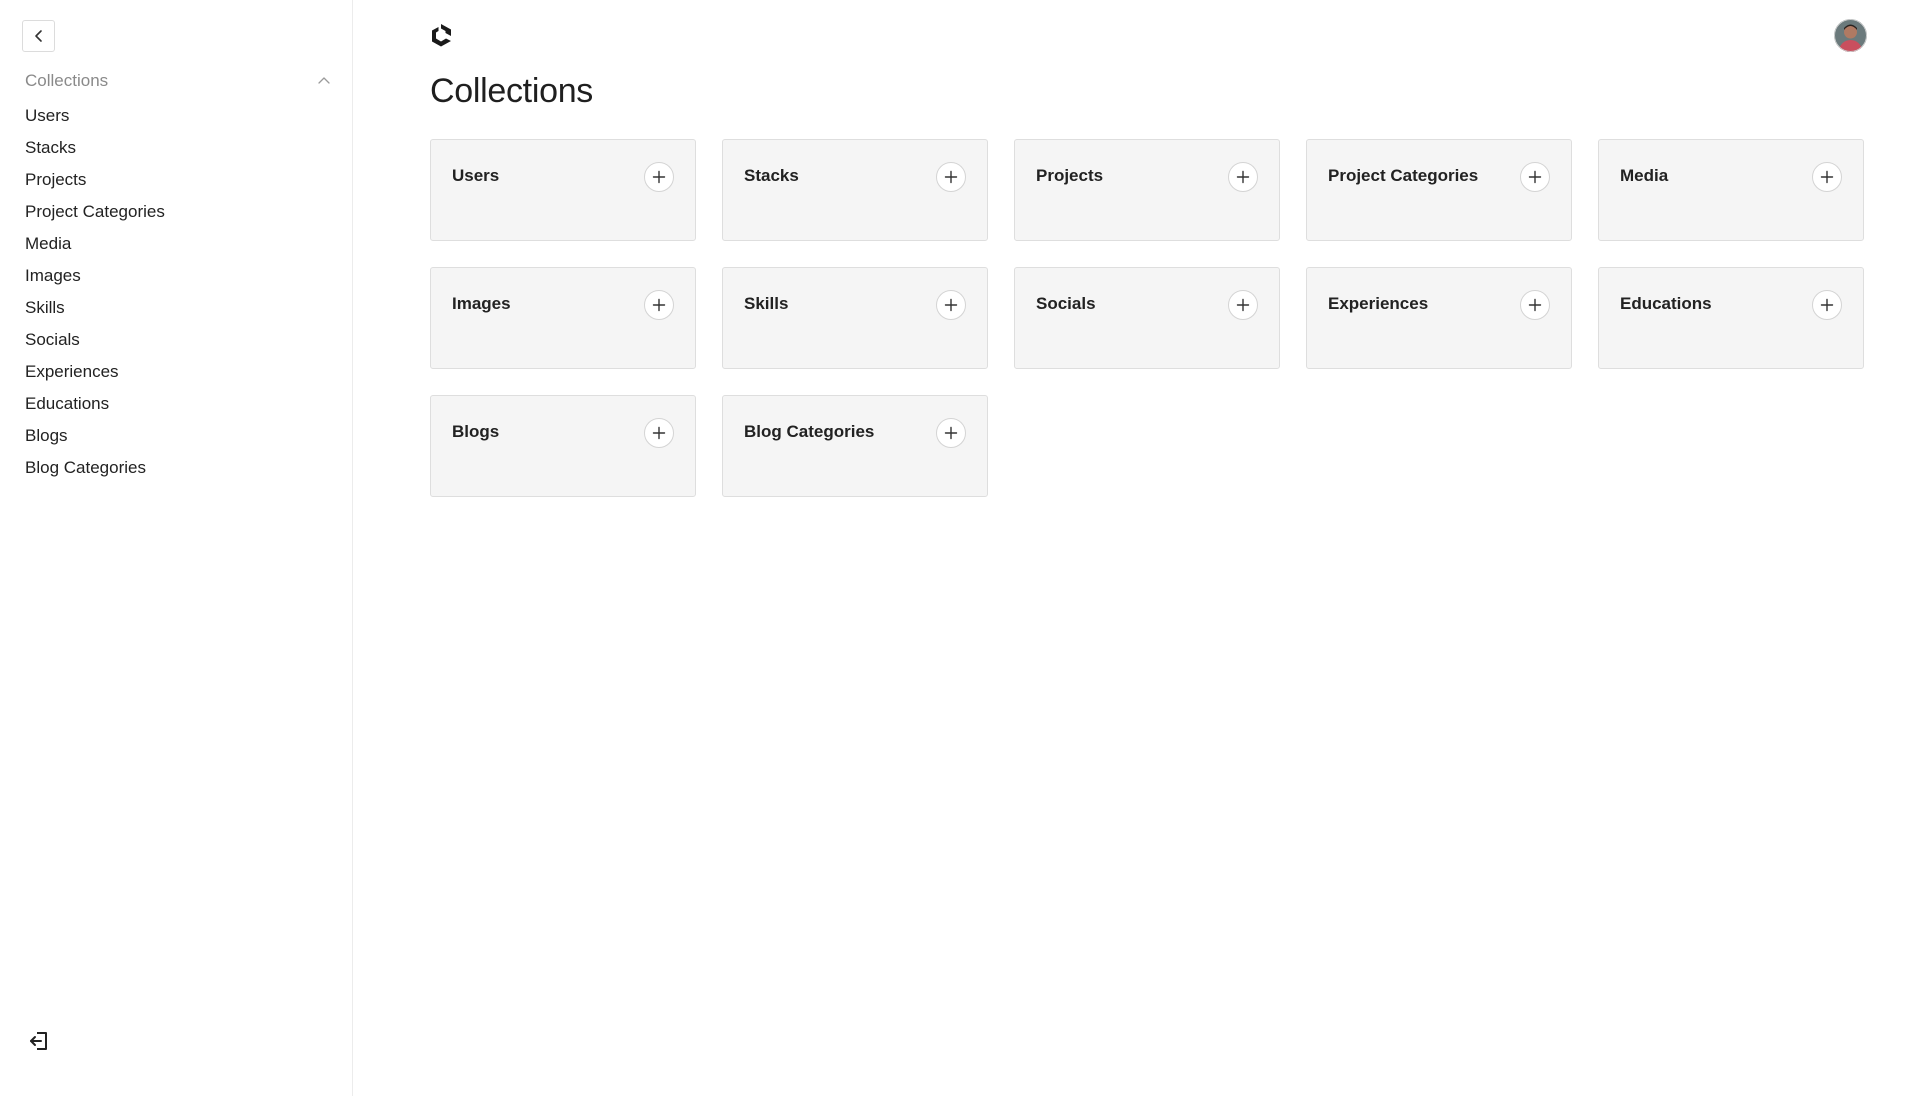  Describe the element at coordinates (67, 80) in the screenshot. I see `nav-group-label: Collections` at that location.